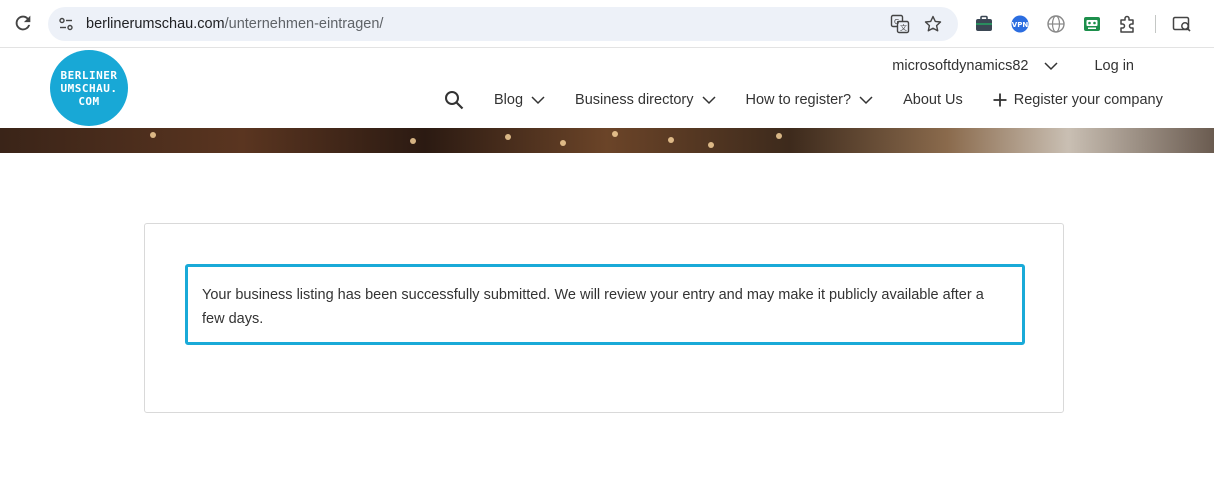  Describe the element at coordinates (89, 101) in the screenshot. I see `logo-line-3: COM` at that location.